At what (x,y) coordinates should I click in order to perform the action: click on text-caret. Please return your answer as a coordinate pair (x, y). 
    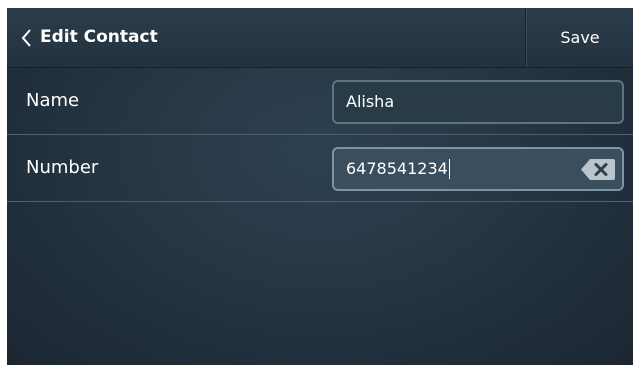
    Looking at the image, I should click on (449, 168).